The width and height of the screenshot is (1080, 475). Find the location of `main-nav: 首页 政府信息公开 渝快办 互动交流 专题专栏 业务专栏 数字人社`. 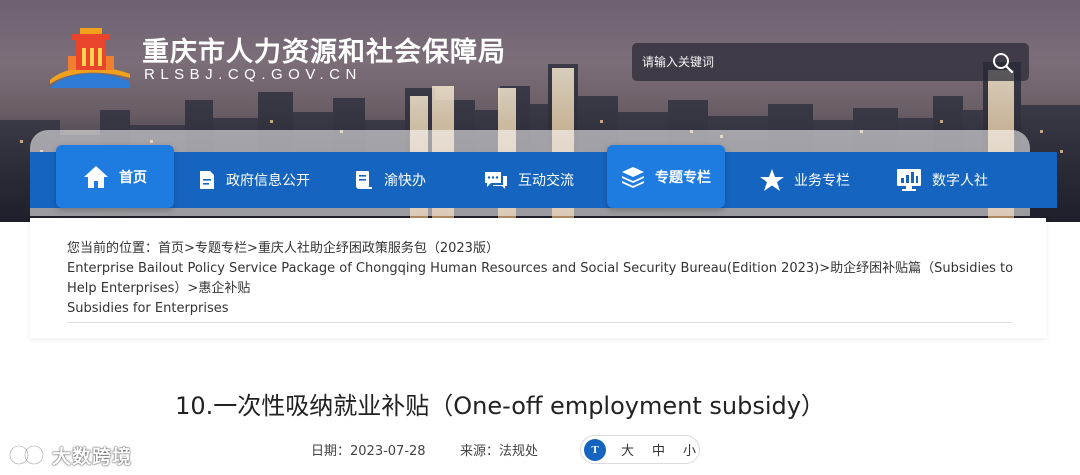

main-nav: 首页 政府信息公开 渝快办 互动交流 专题专栏 业务专栏 数字人社 is located at coordinates (543, 176).